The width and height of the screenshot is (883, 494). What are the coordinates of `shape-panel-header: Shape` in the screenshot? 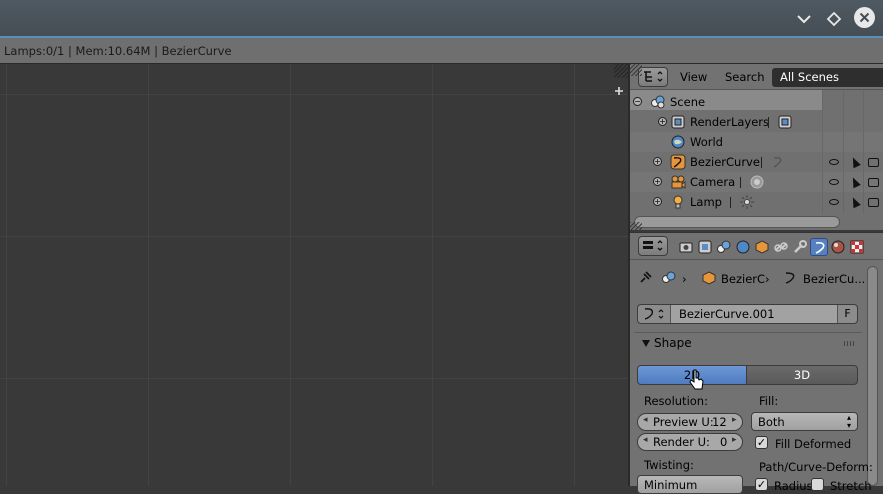 It's located at (747, 343).